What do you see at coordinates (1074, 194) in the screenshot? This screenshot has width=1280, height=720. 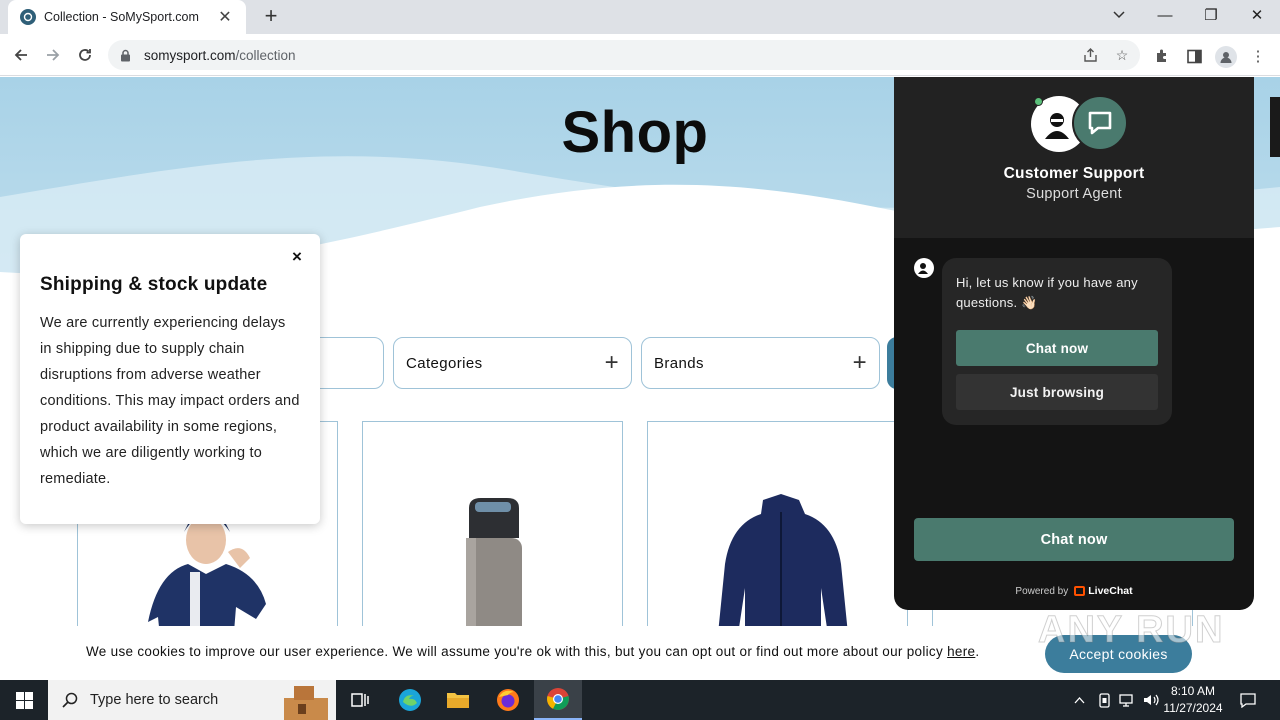 I see `agent-role: Support Agent` at bounding box center [1074, 194].